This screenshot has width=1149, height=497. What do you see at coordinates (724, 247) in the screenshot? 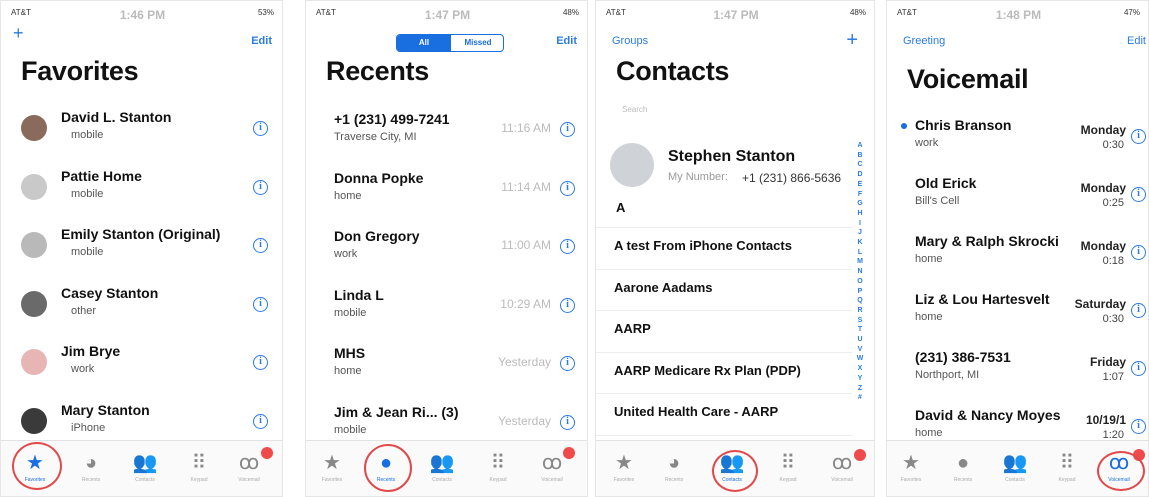
I see `contact-row: A test From iPhone Contacts` at bounding box center [724, 247].